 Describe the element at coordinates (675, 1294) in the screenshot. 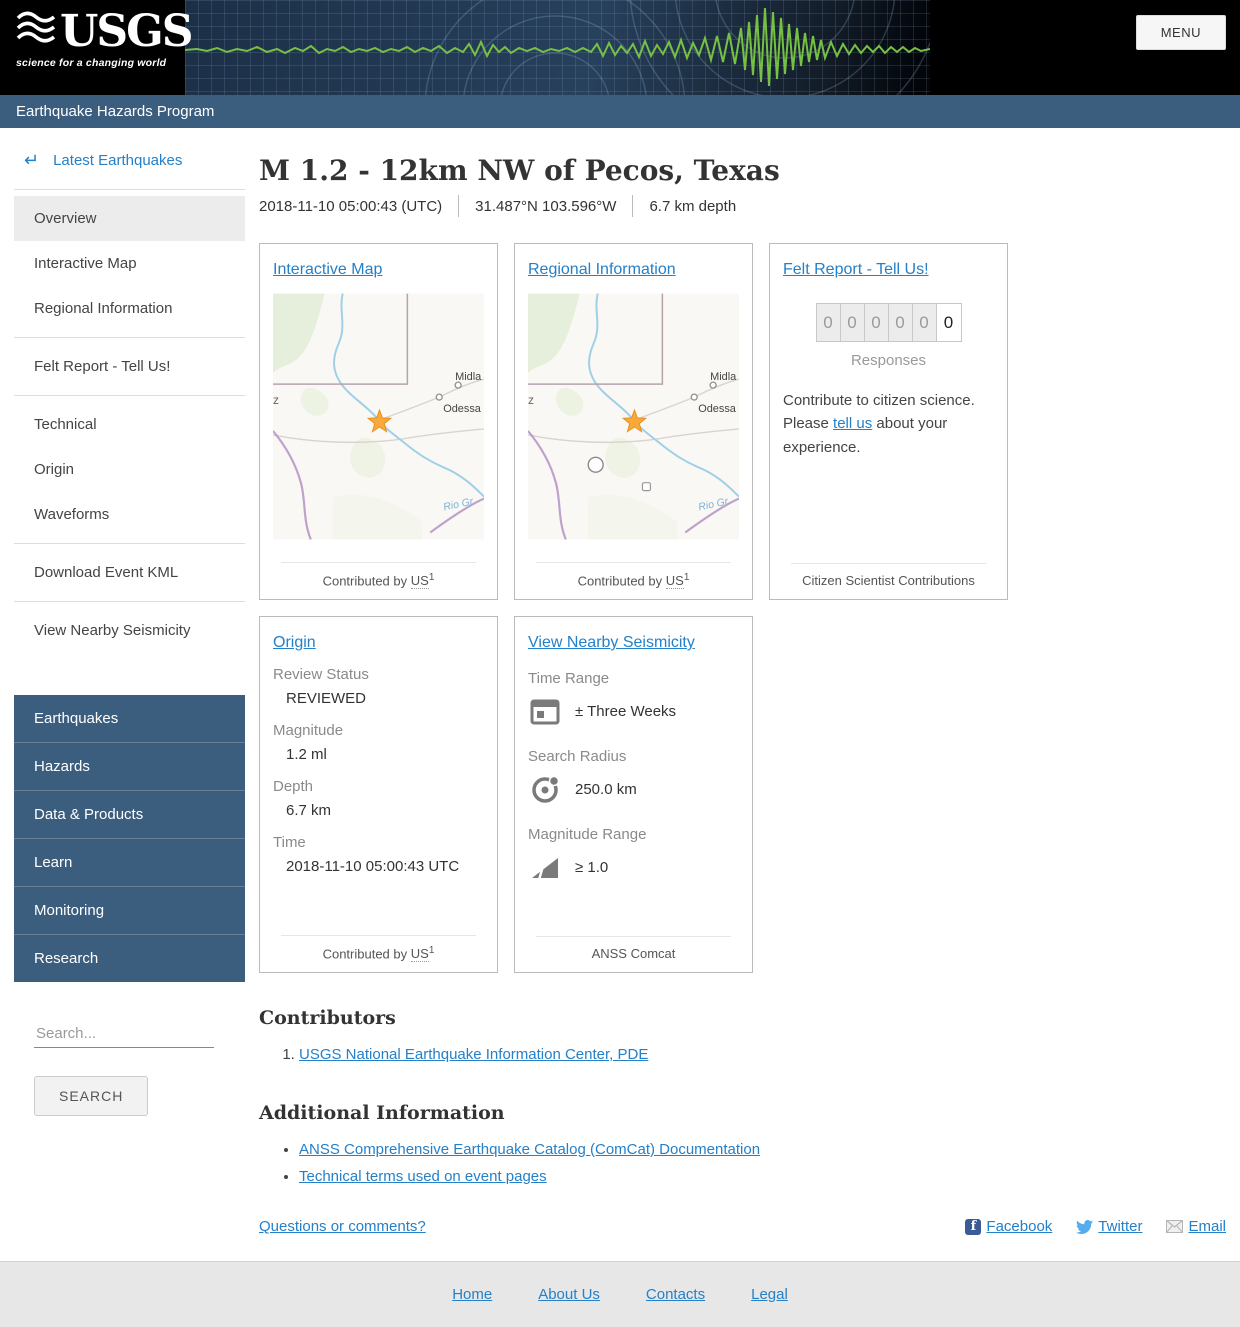

I see `footer-link-contacts: Contacts` at that location.